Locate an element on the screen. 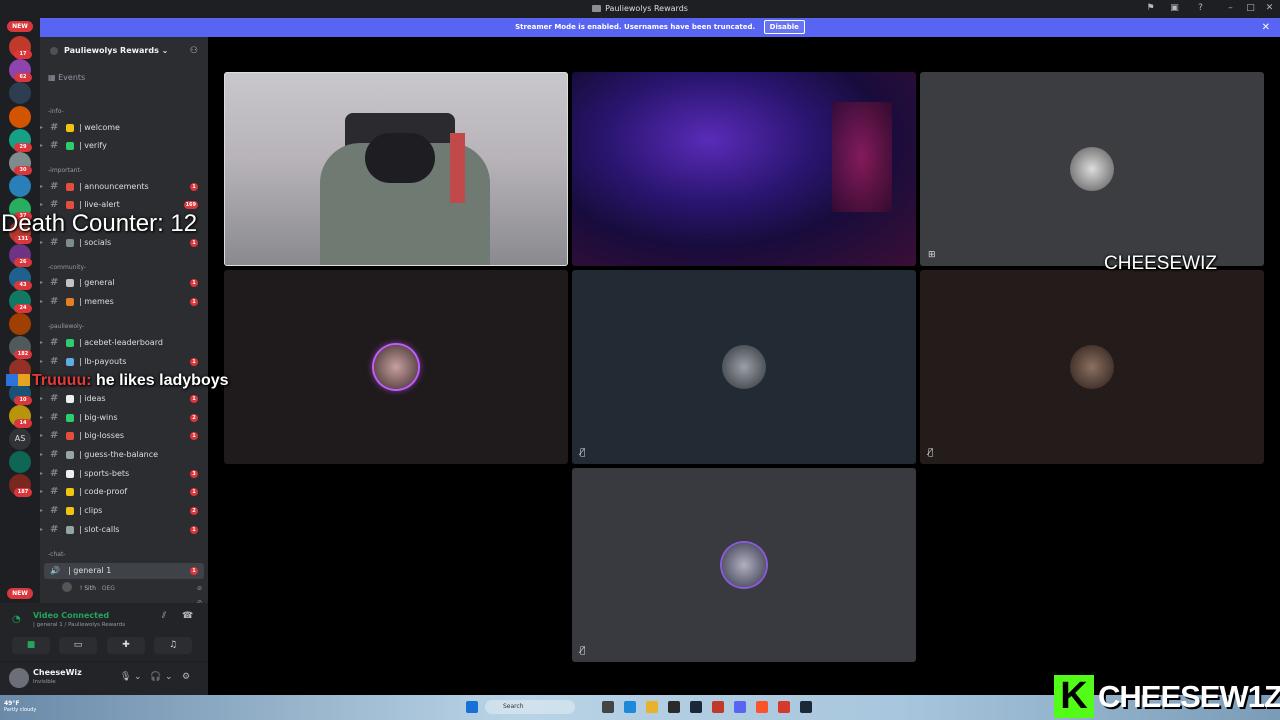 Image resolution: width=1280 pixels, height=720 pixels. channel-item: ▸ # | general 1 is located at coordinates (124, 283).